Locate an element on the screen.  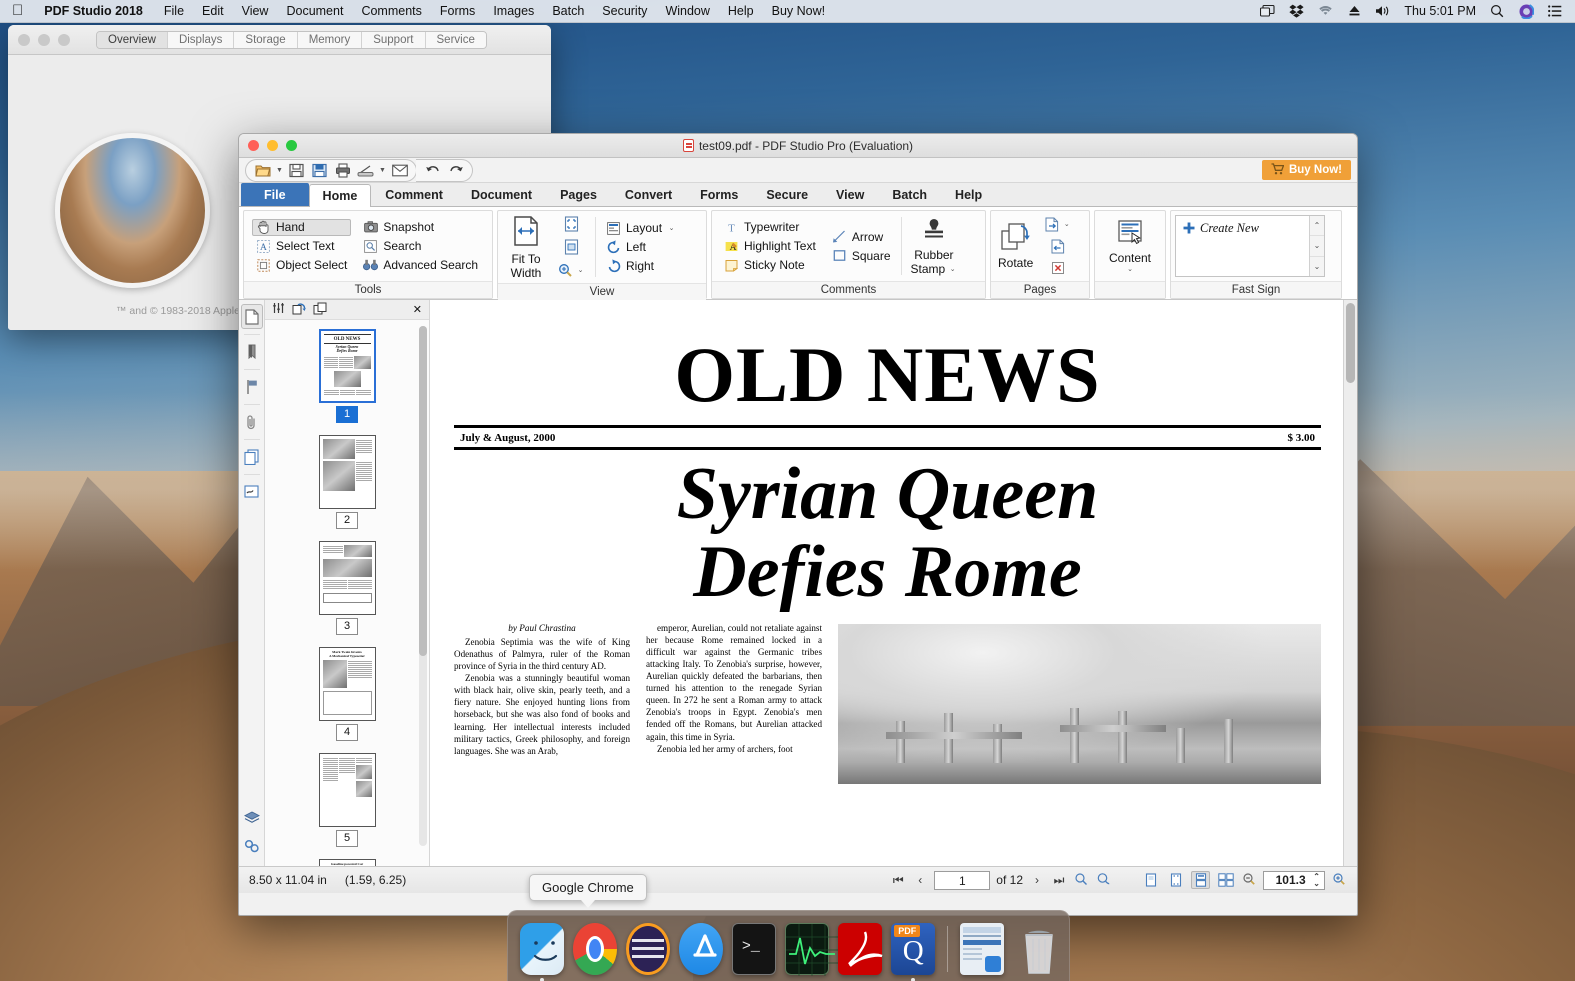
actual-size-button is located at coordinates (571, 247).